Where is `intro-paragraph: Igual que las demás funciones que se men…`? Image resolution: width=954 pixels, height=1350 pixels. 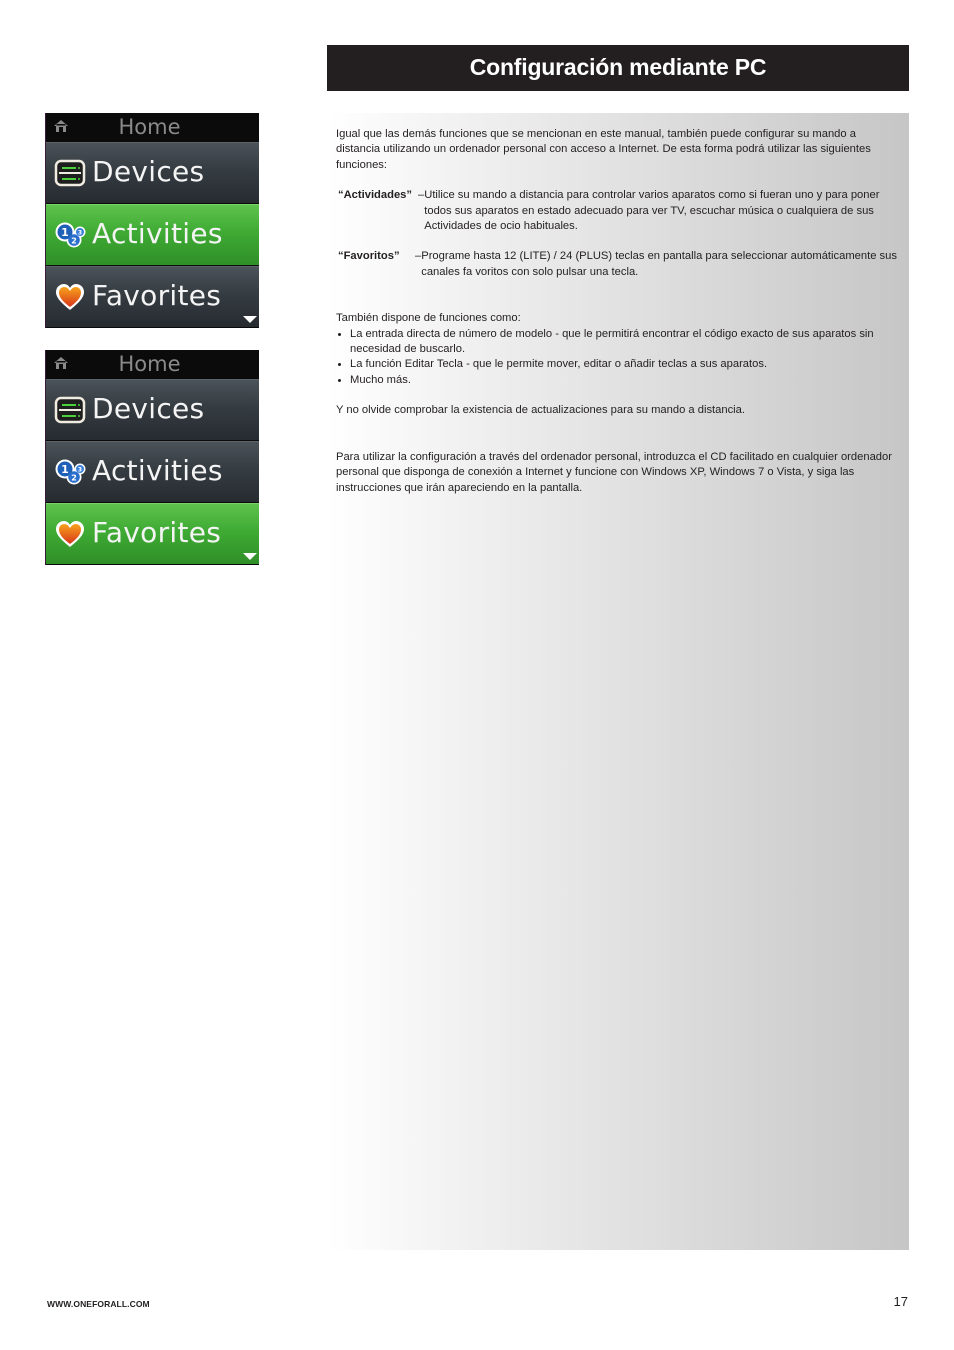
intro-paragraph: Igual que las demás funciones que se men… is located at coordinates (603, 149).